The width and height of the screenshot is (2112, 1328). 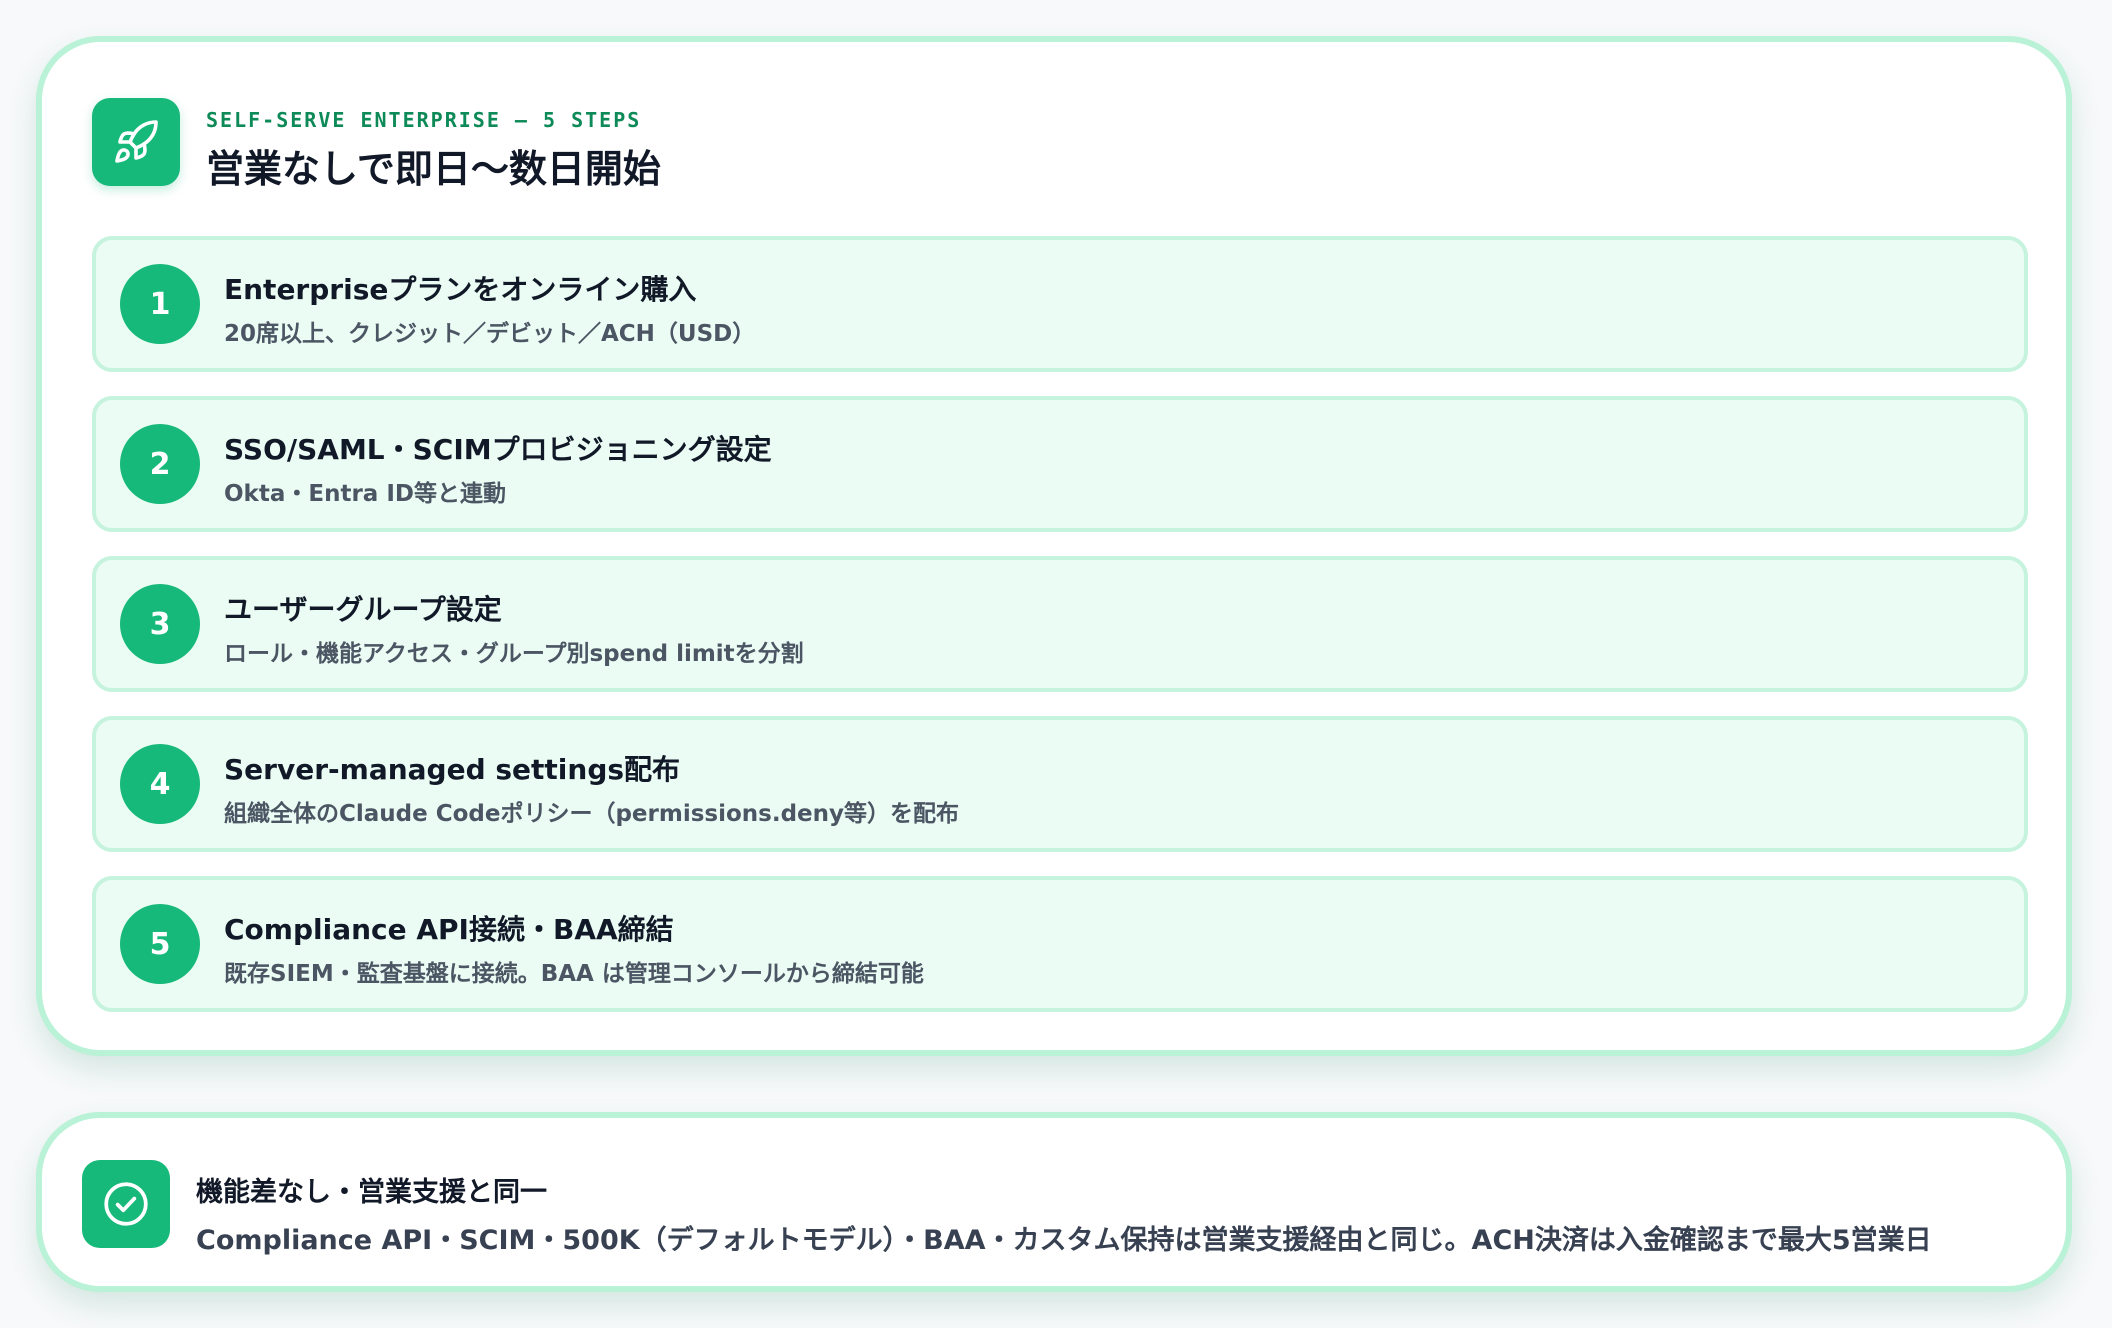 I want to click on note-title: 機能差なし・営業支援と同一, so click(x=371, y=1192).